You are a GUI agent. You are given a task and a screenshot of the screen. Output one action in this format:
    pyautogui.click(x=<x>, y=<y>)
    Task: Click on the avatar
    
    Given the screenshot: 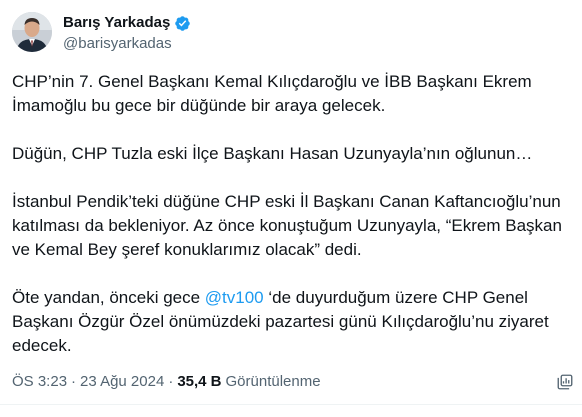 What is the action you would take?
    pyautogui.click(x=32, y=32)
    